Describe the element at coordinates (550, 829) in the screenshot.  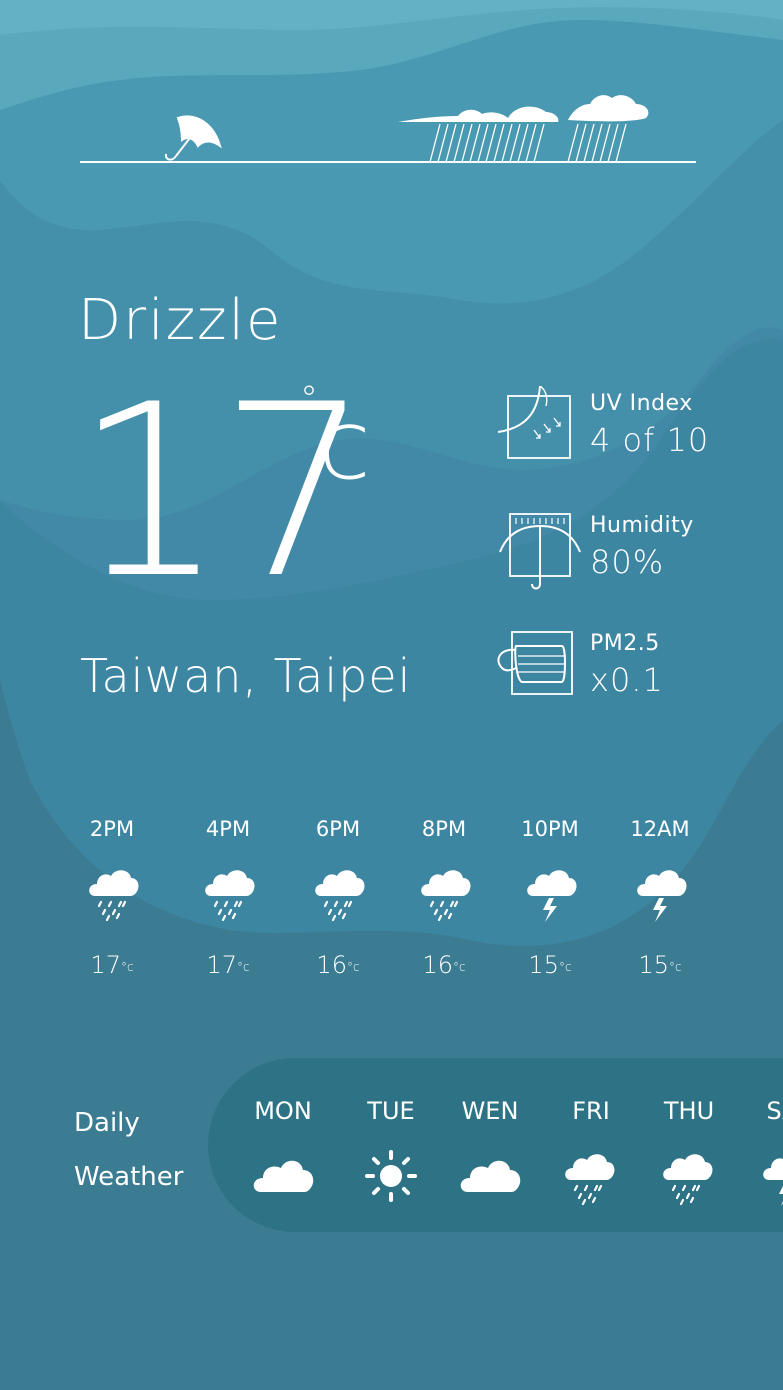
I see `hour-time: 10PM` at that location.